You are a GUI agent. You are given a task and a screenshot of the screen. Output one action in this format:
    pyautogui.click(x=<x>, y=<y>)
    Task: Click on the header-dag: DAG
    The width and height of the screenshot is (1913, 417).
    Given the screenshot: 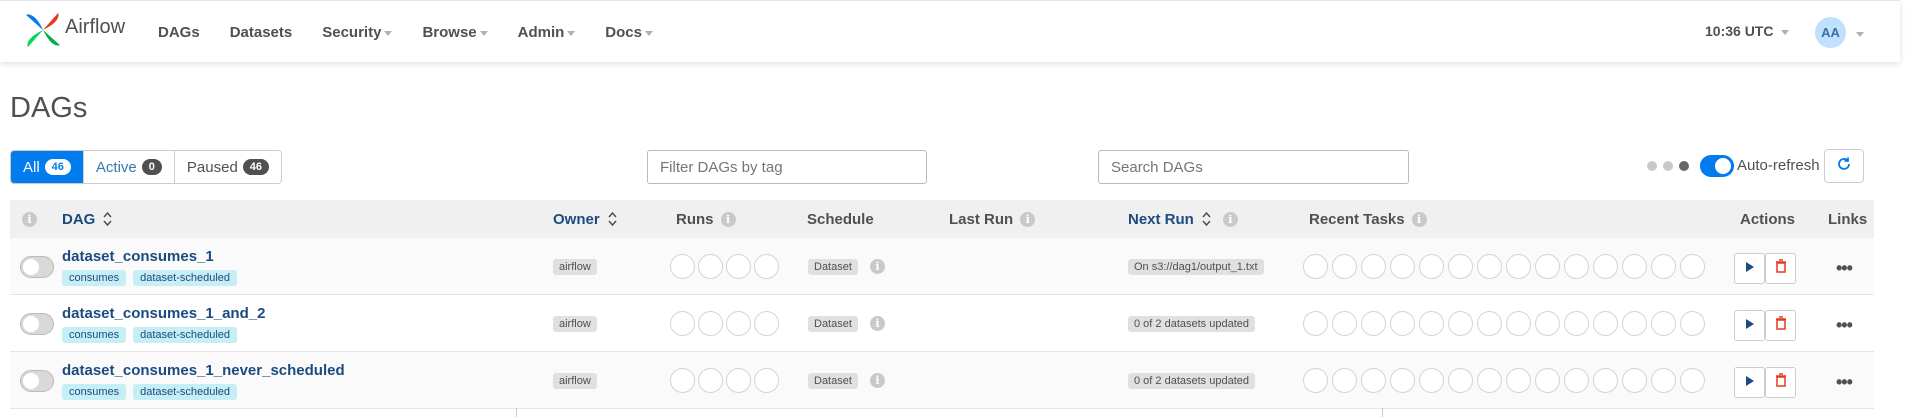 What is the action you would take?
    pyautogui.click(x=87, y=219)
    